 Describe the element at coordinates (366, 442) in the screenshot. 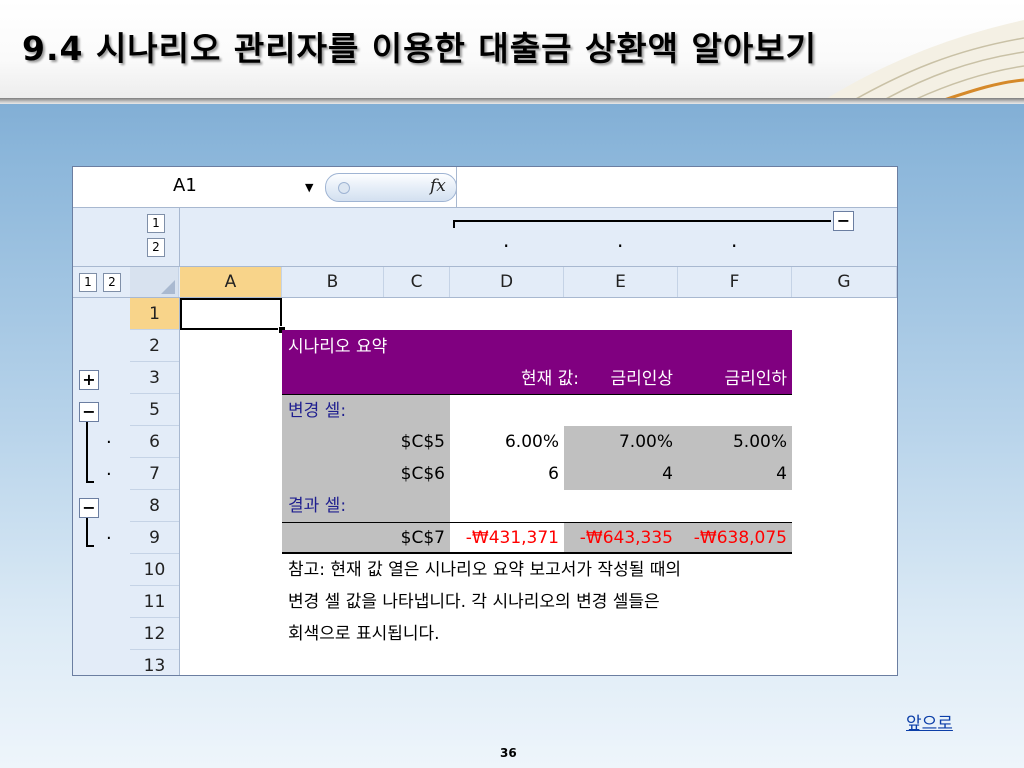

I see `row-c5-label: $C$5` at that location.